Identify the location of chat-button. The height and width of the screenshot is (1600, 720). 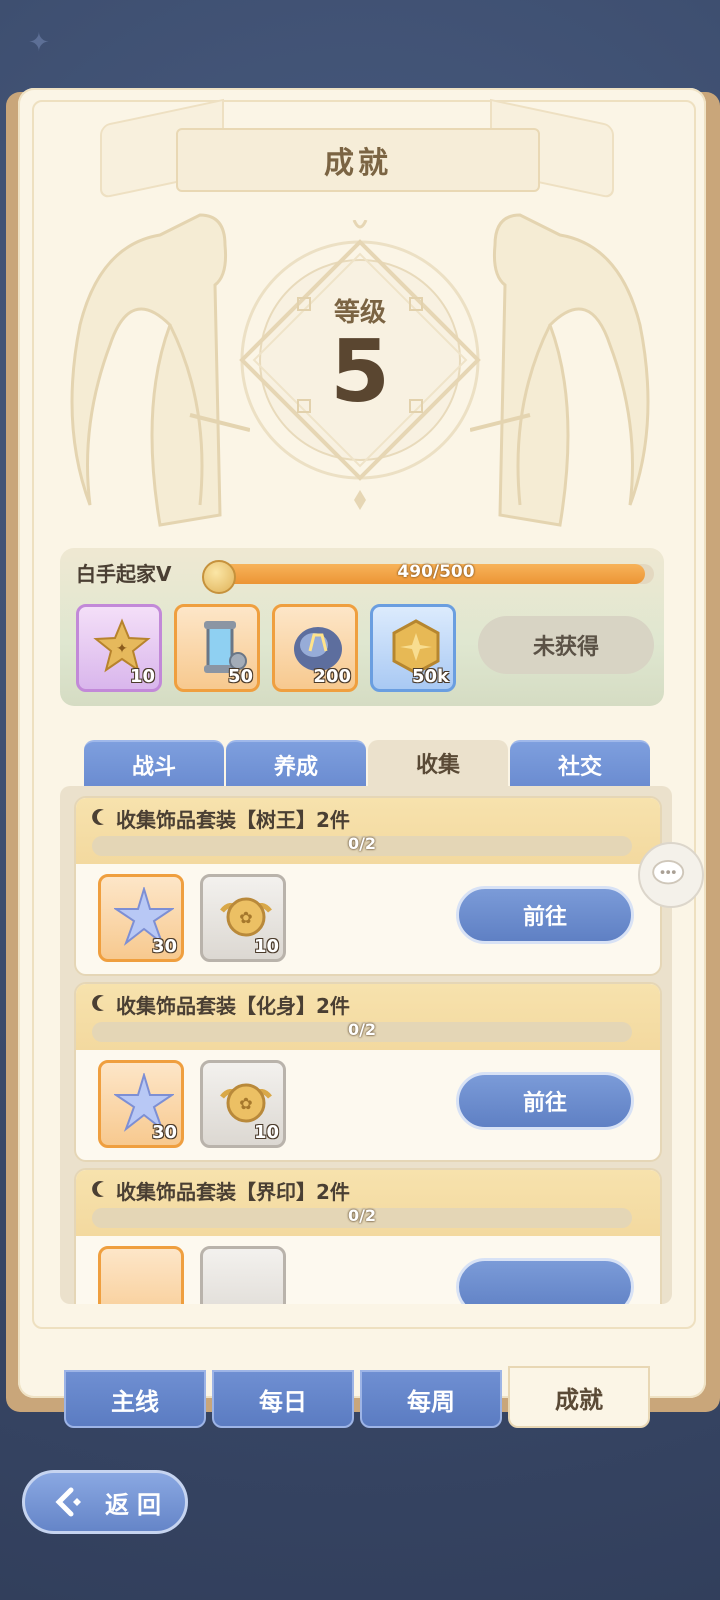
(671, 875).